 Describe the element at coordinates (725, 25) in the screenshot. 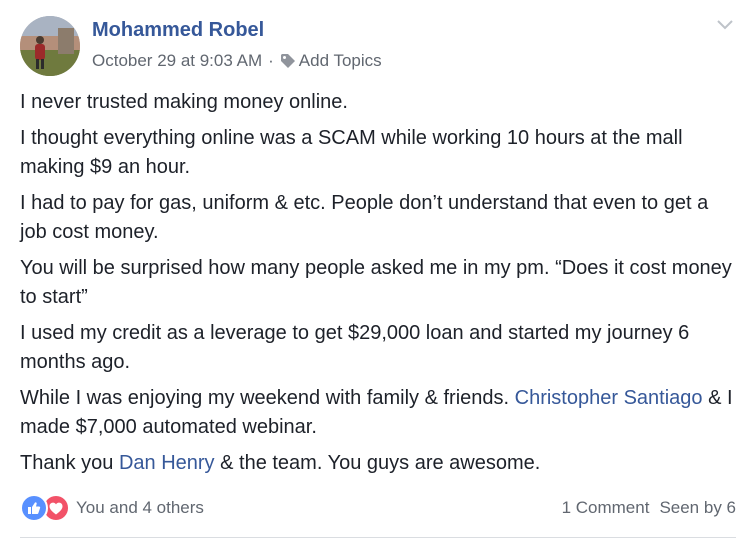

I see `chevron-down-icon` at that location.